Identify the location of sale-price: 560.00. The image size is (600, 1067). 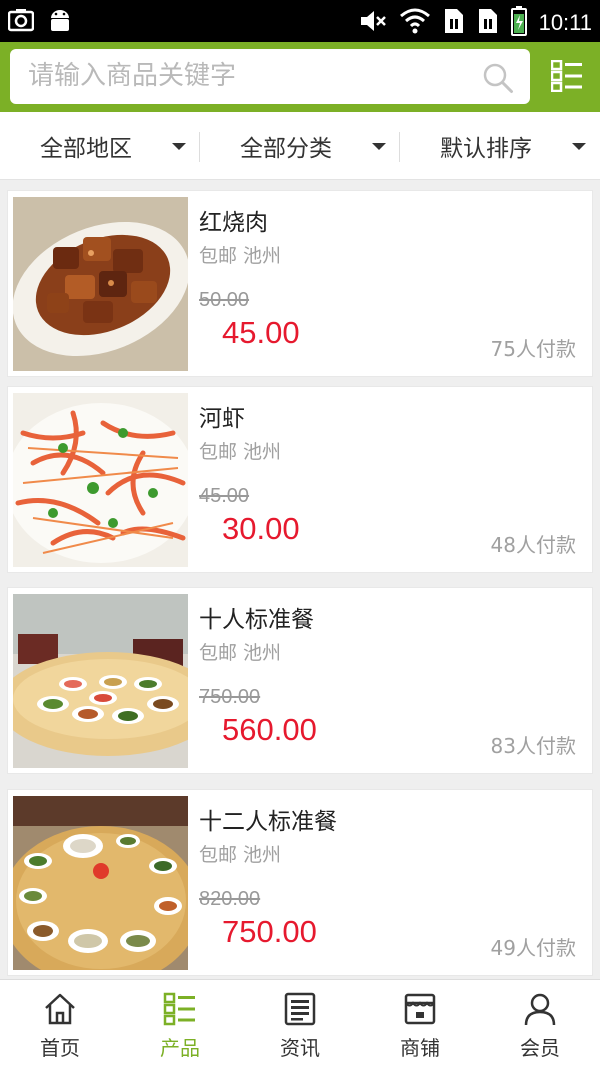
(269, 729).